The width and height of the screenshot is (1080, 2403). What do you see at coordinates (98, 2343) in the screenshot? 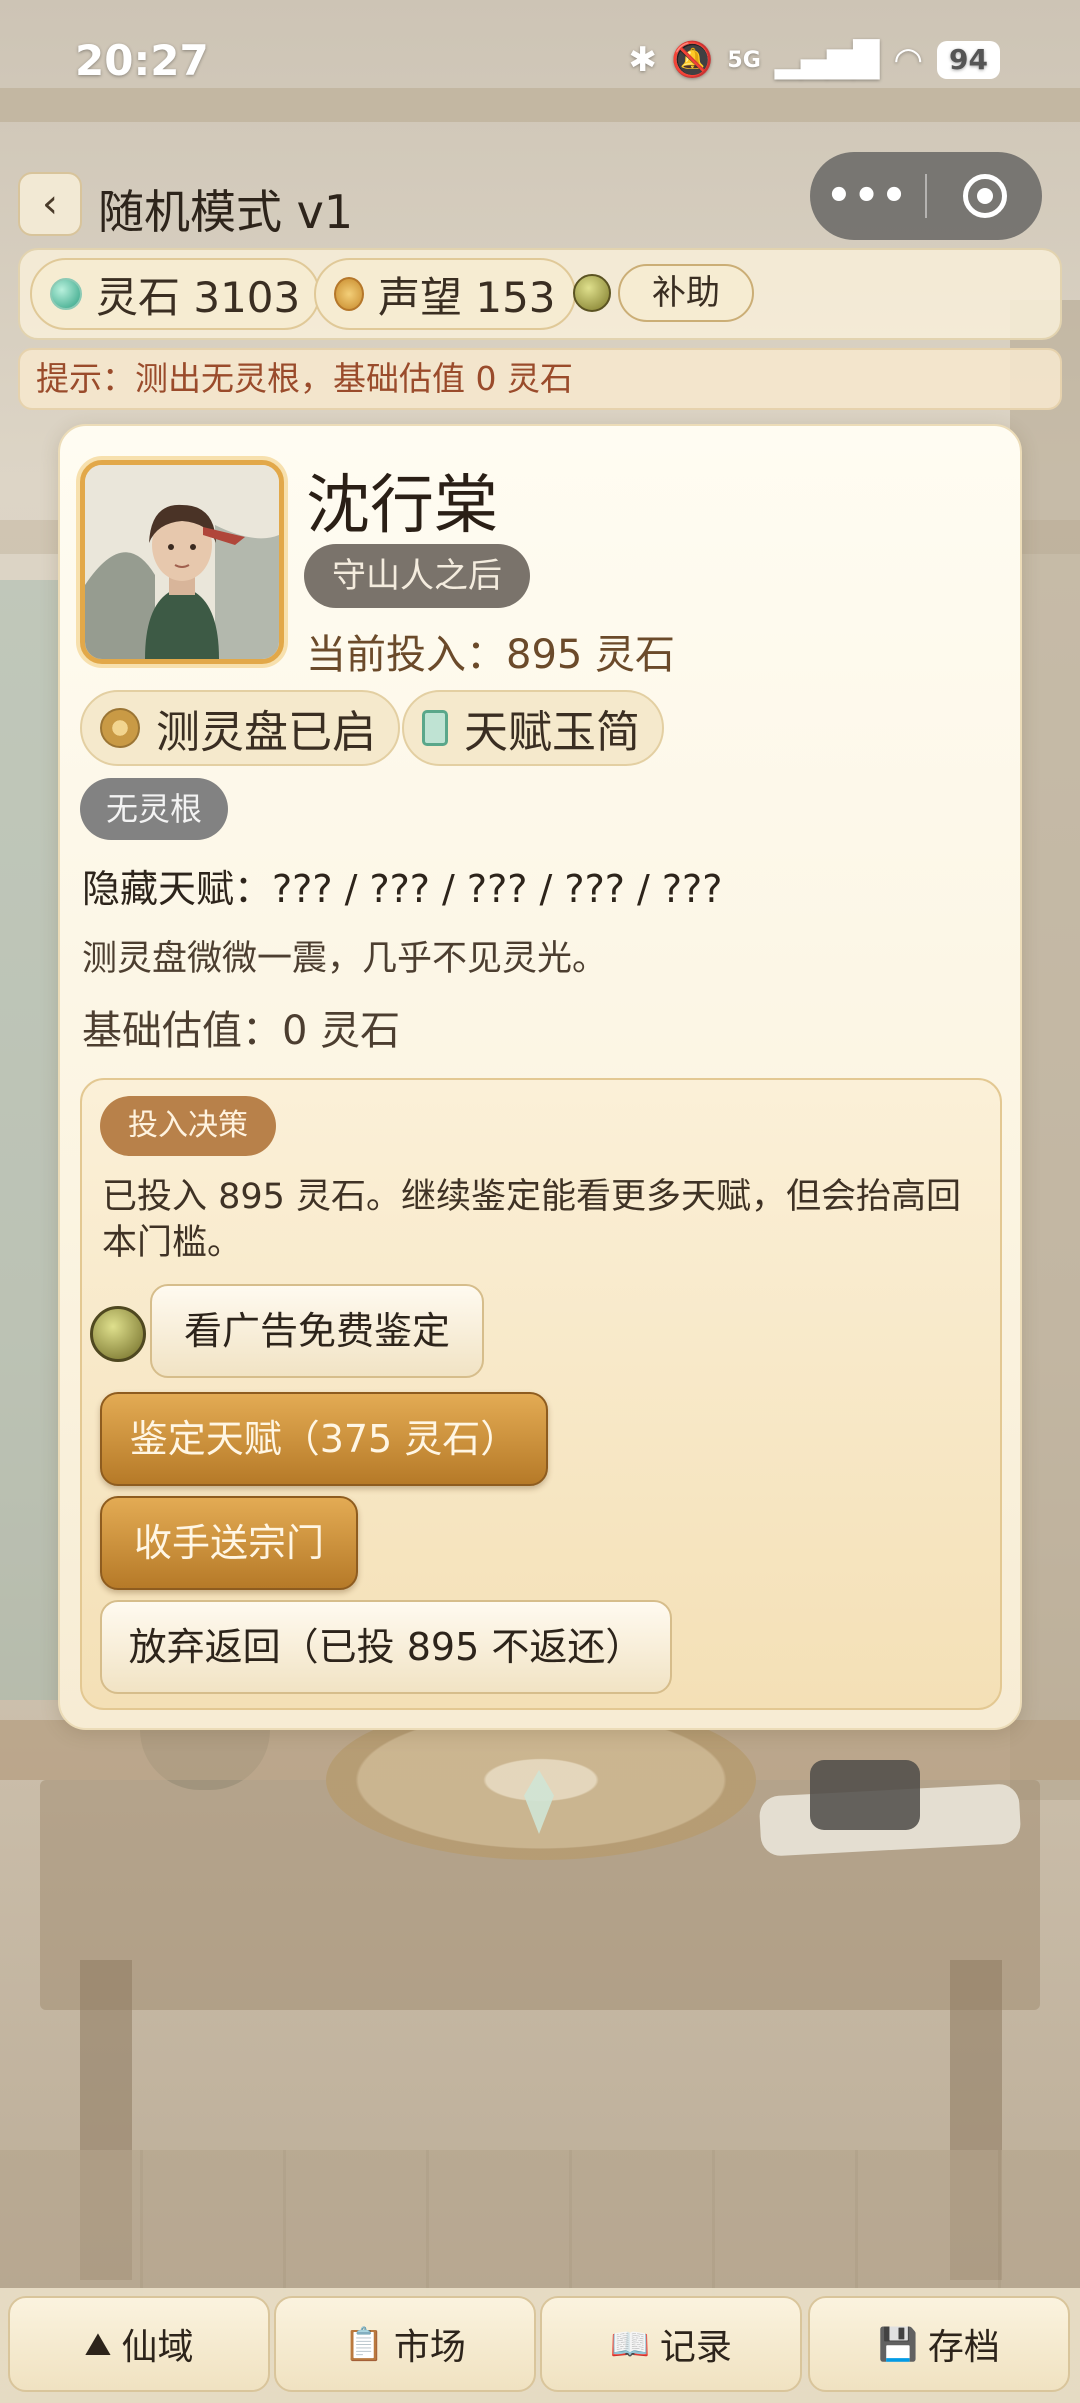
I see `mountain-icon: ⛰` at bounding box center [98, 2343].